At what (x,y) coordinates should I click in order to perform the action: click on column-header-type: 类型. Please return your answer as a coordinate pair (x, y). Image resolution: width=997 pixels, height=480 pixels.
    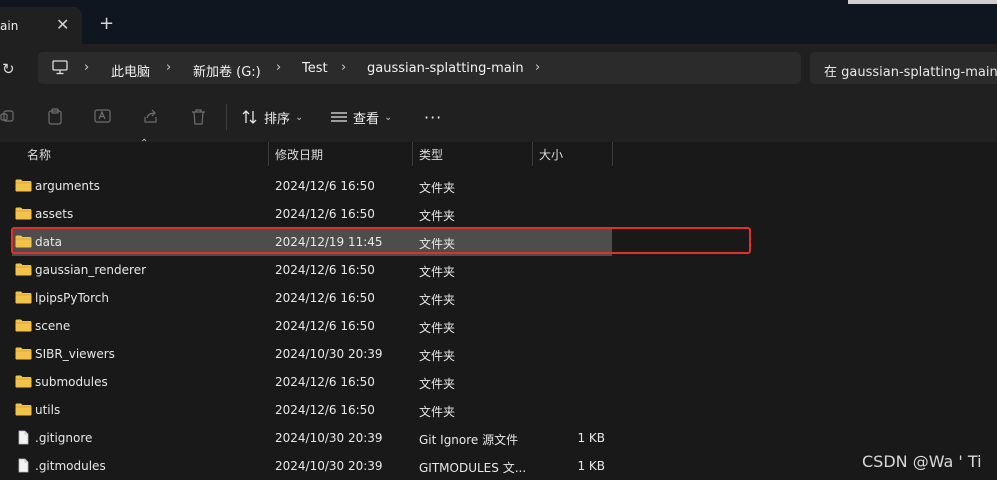
    Looking at the image, I should click on (431, 154).